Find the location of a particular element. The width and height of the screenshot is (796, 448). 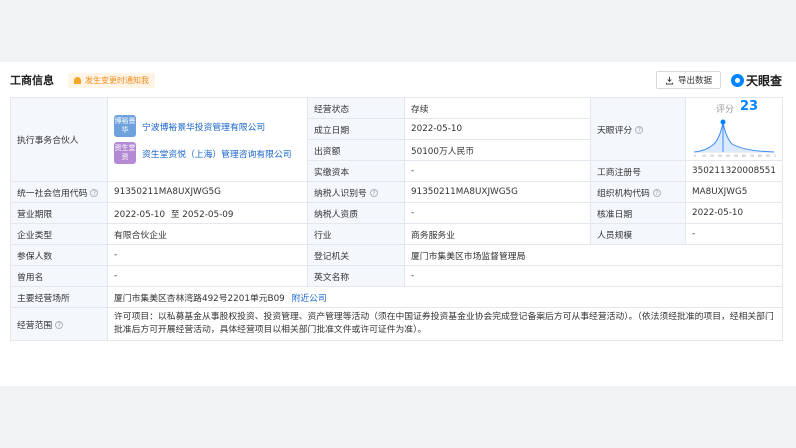

taxid-value: 91350211MA8UXJWG5G is located at coordinates (497, 192).